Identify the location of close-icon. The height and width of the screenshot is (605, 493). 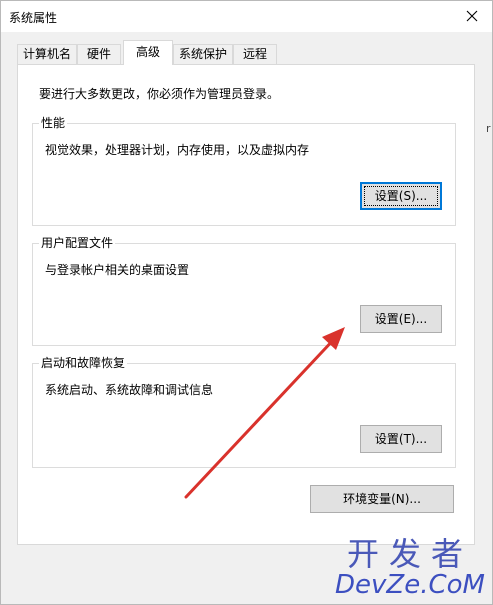
(472, 16).